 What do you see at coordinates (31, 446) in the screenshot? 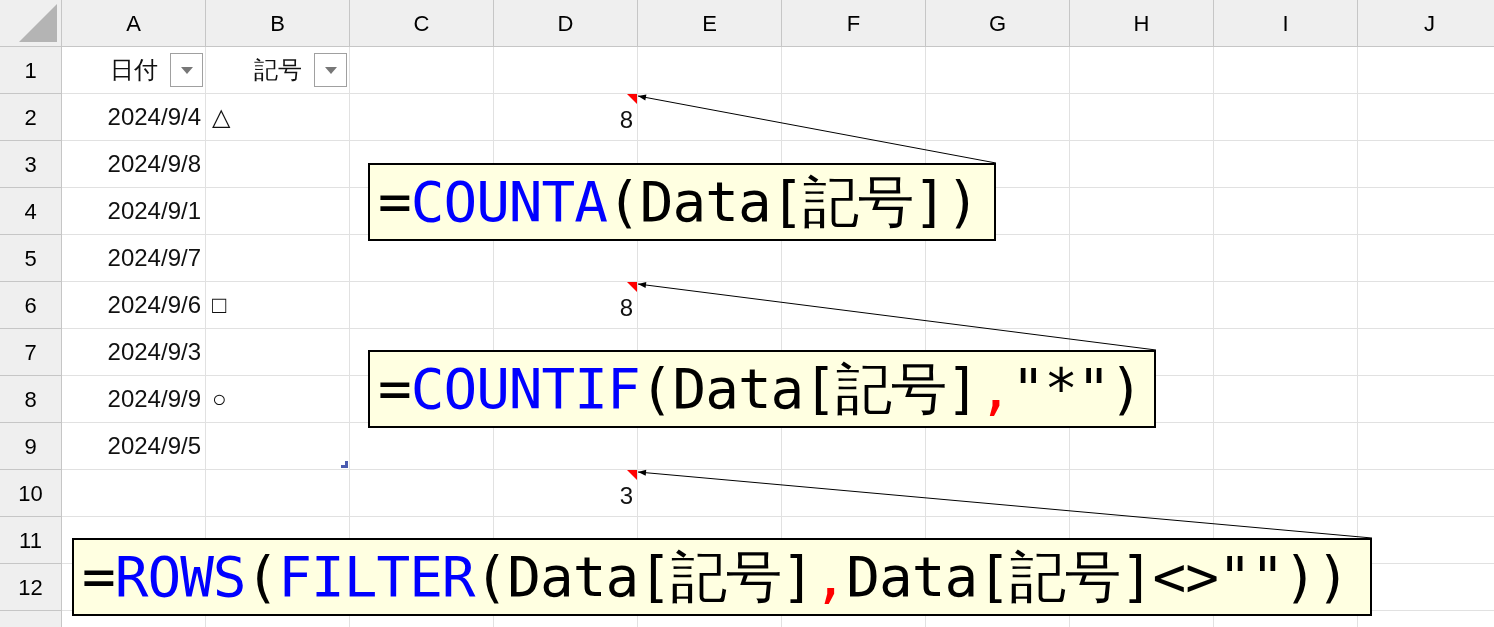
I see `row-header: 9` at bounding box center [31, 446].